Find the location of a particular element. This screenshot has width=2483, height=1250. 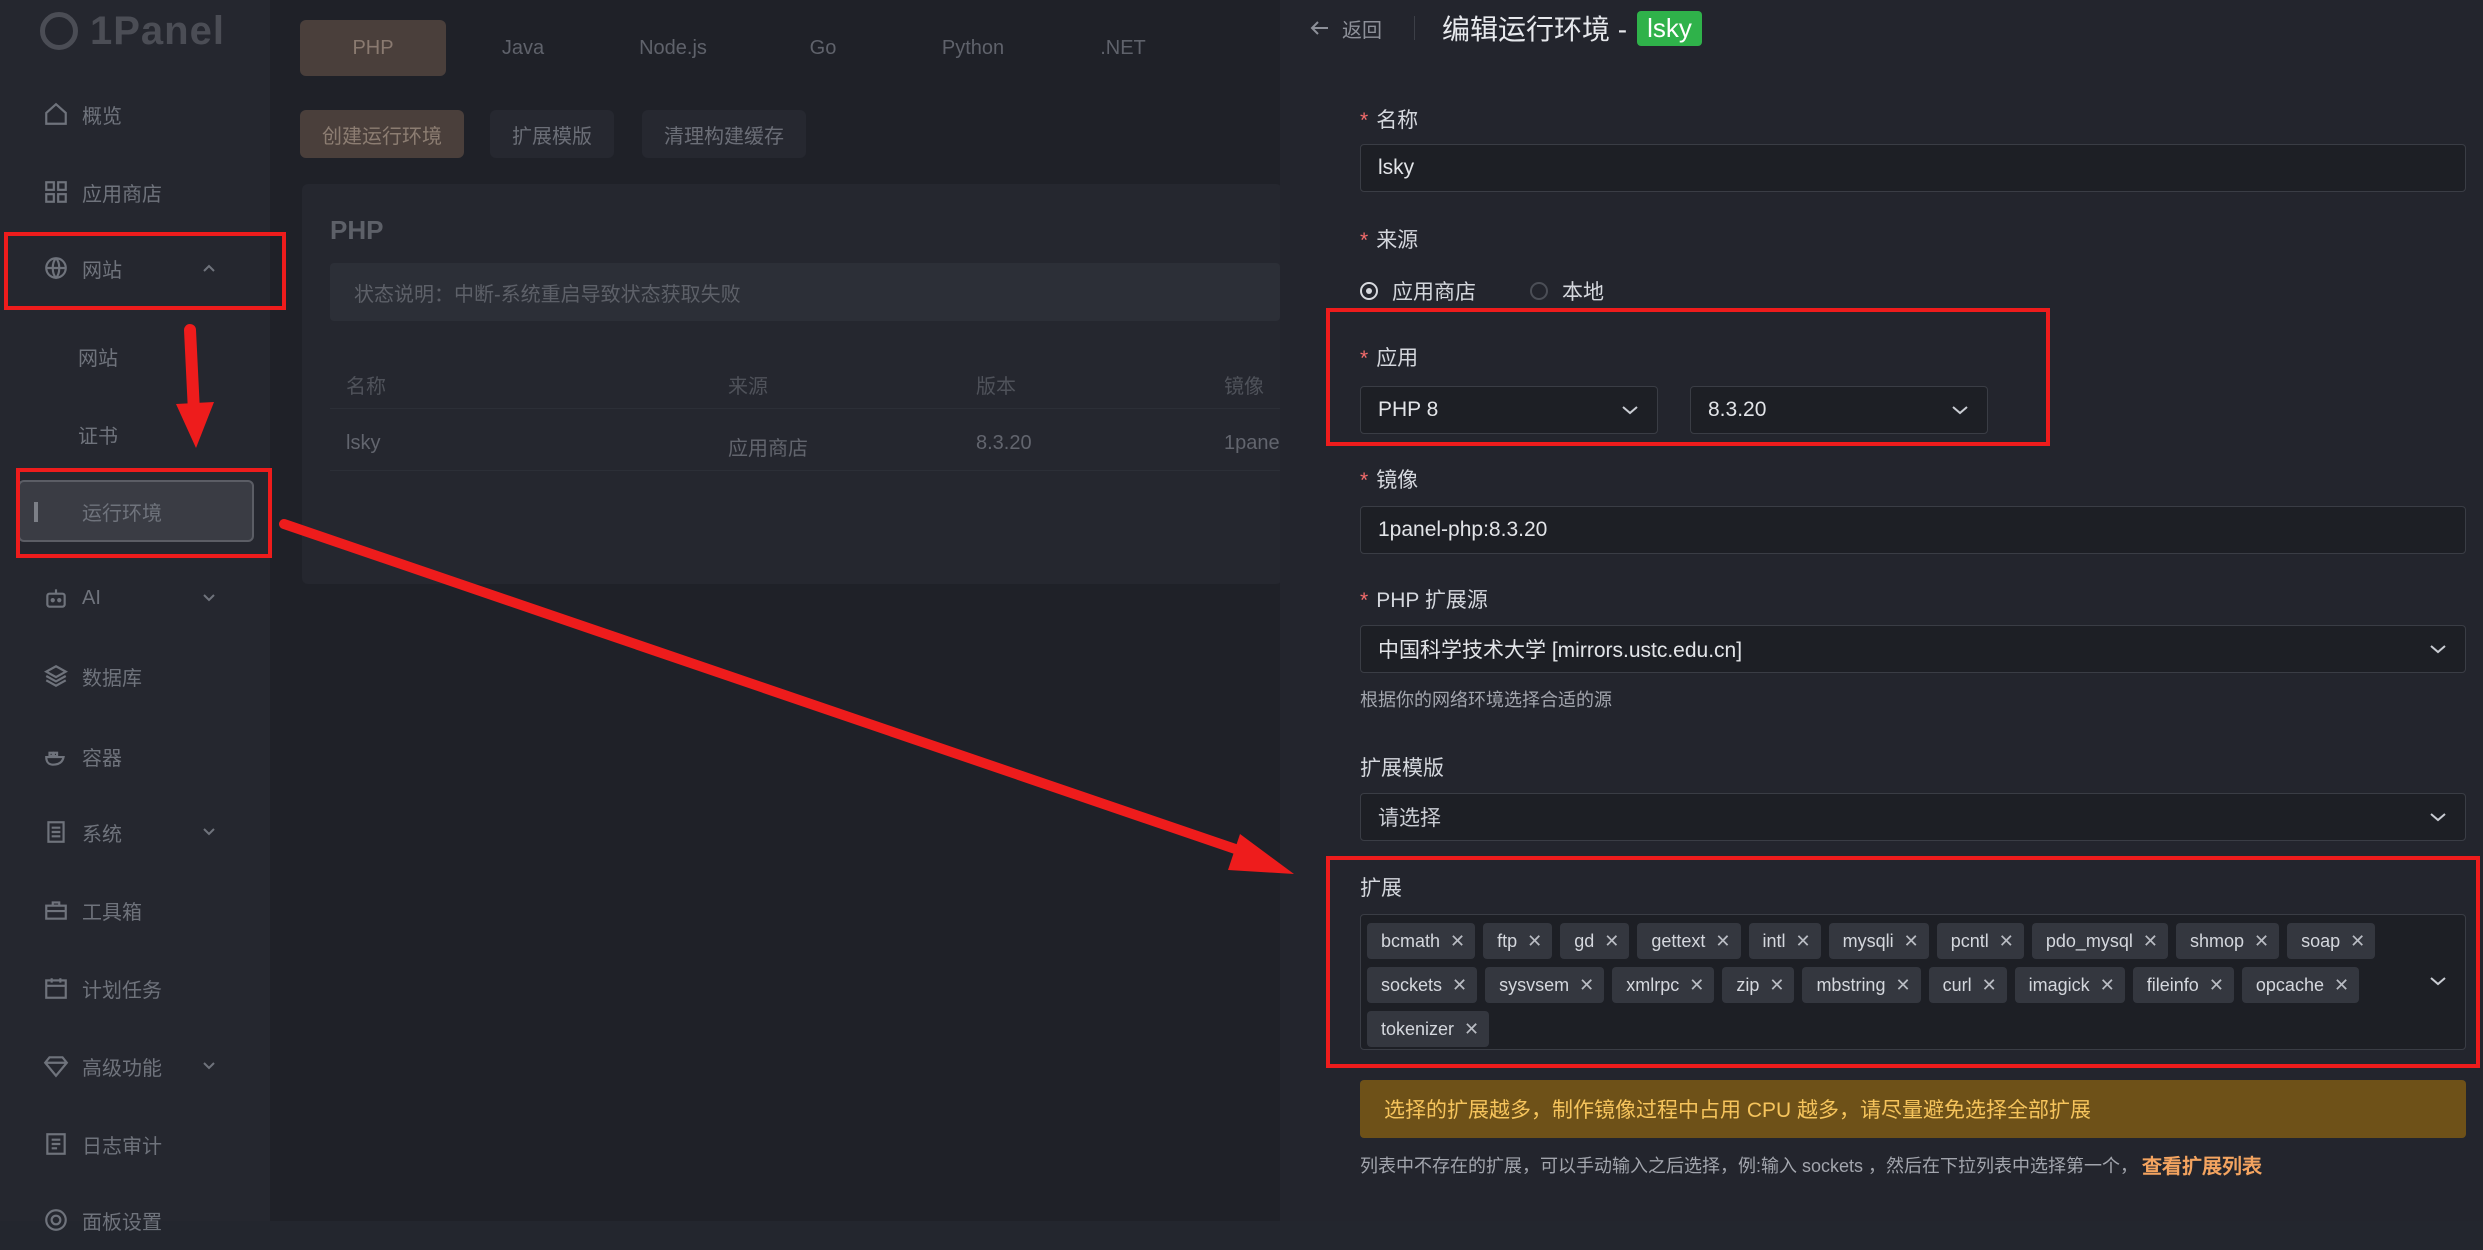

sidebar-item-label: 数据库 is located at coordinates (112, 678).